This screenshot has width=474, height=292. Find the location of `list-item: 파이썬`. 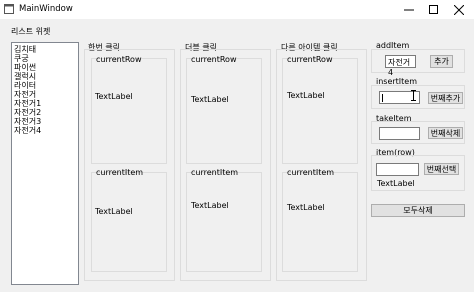

list-item: 파이썬 is located at coordinates (25, 67).